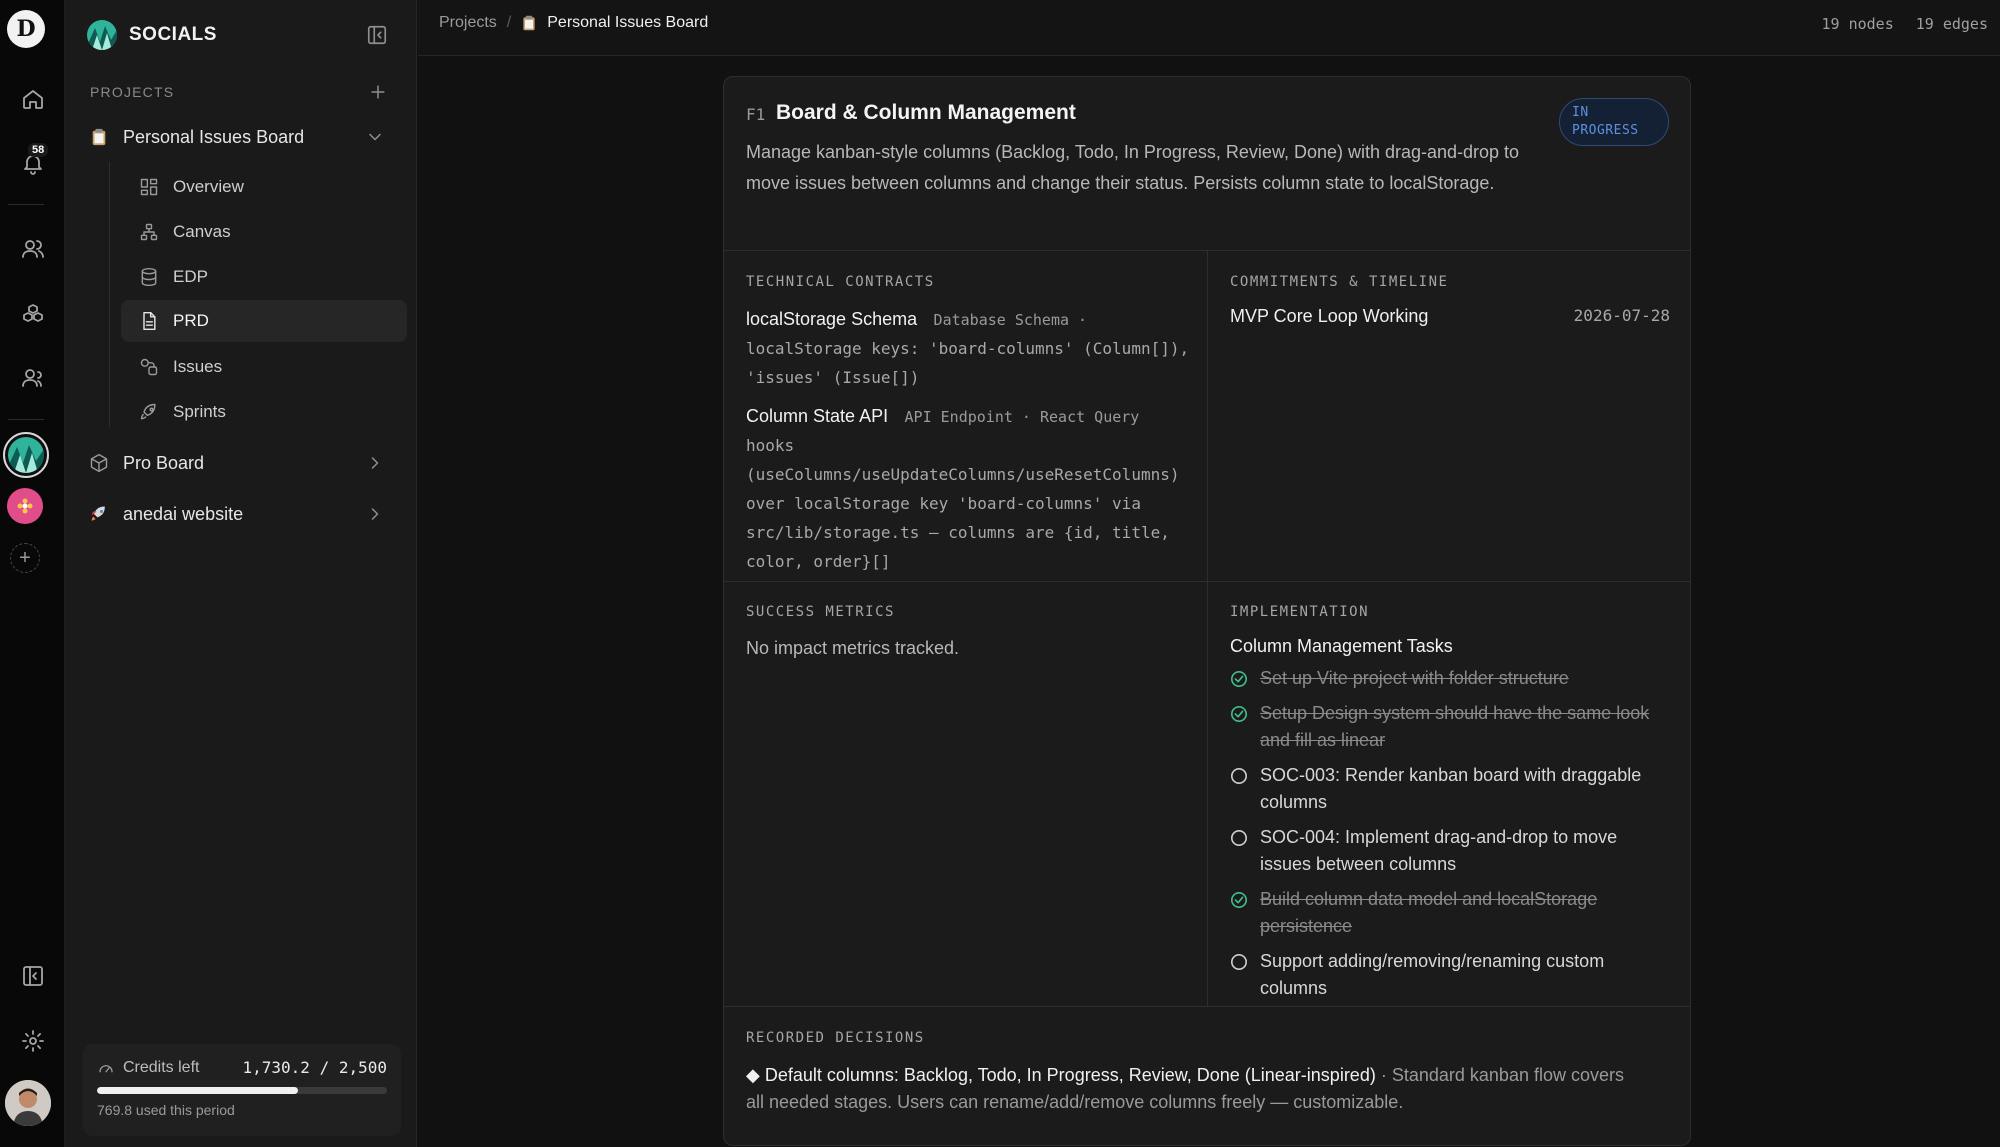 The image size is (2000, 1147). Describe the element at coordinates (149, 232) in the screenshot. I see `nodes-icon` at that location.